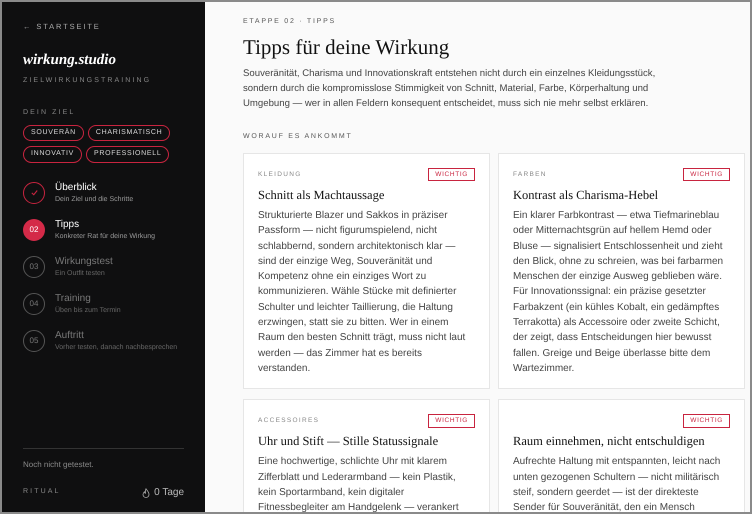  I want to click on card-title: Uhr und Stift — Stille Statussignale, so click(349, 441).